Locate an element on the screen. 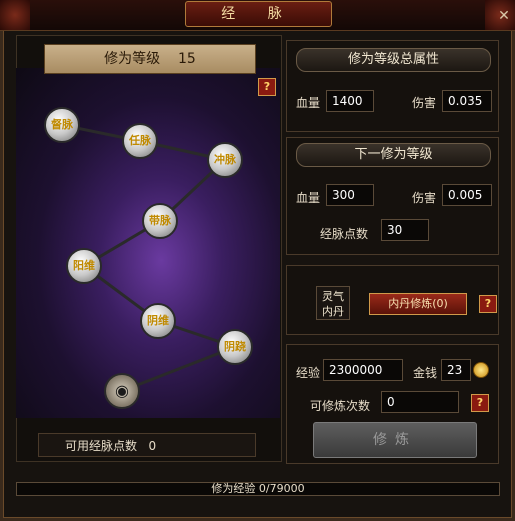 The height and width of the screenshot is (521, 515). available-points-label: 可用经脉点数 is located at coordinates (101, 446).